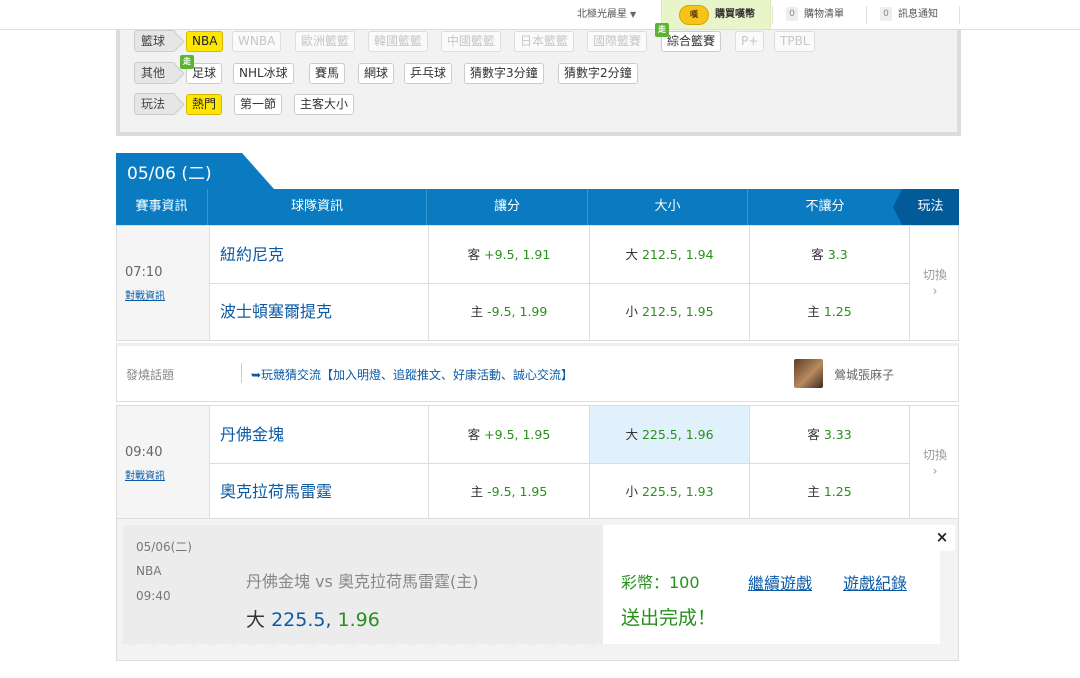 This screenshot has width=1080, height=678. What do you see at coordinates (163, 283) in the screenshot?
I see `game-time-cell: 07:10 對戰資訊` at bounding box center [163, 283].